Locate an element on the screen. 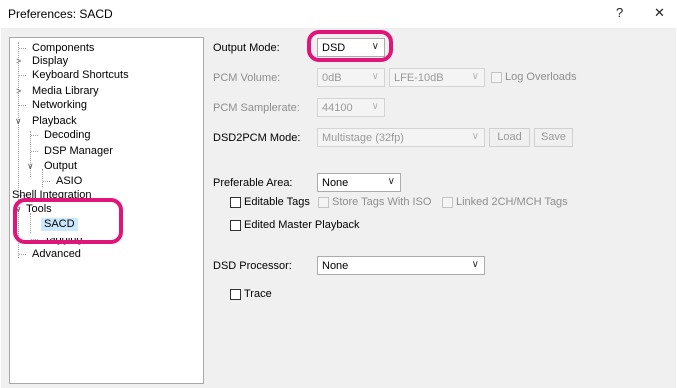 This screenshot has height=388, width=677. tree-item-networking: Networking is located at coordinates (59, 105).